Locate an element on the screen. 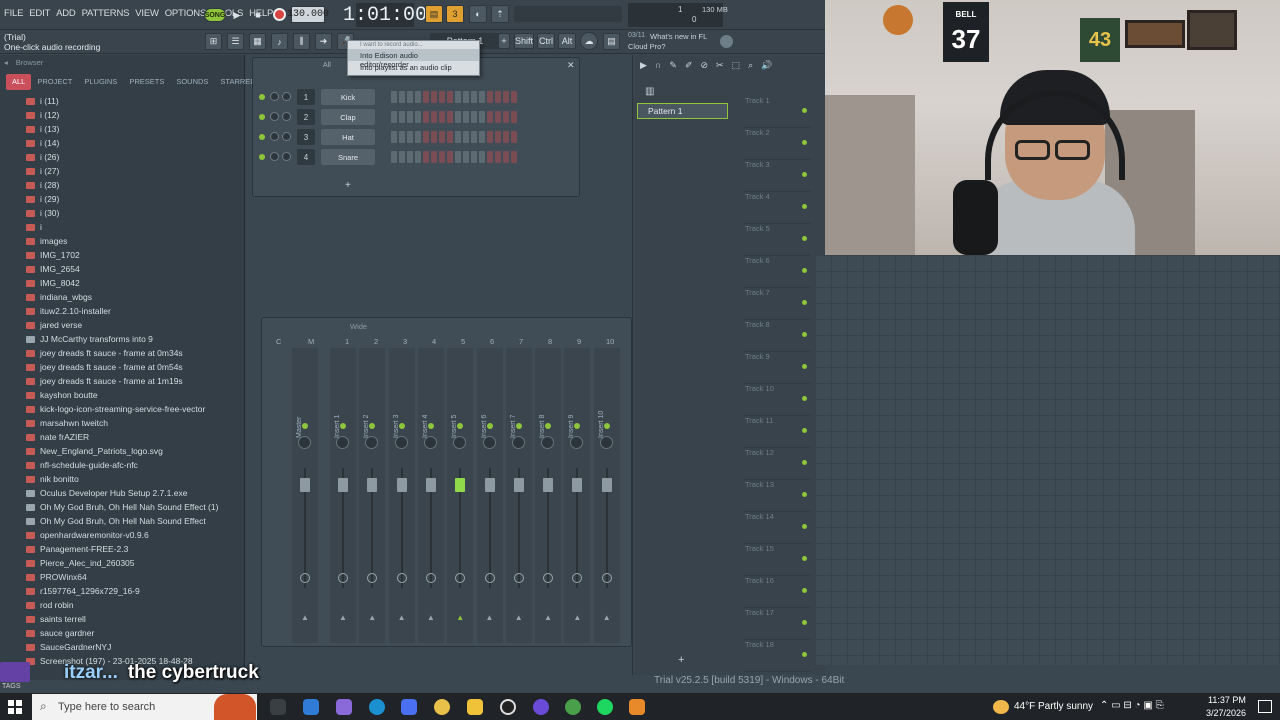 Image resolution: width=1280 pixels, height=720 pixels. brush-icon: ✐ is located at coordinates (689, 66).